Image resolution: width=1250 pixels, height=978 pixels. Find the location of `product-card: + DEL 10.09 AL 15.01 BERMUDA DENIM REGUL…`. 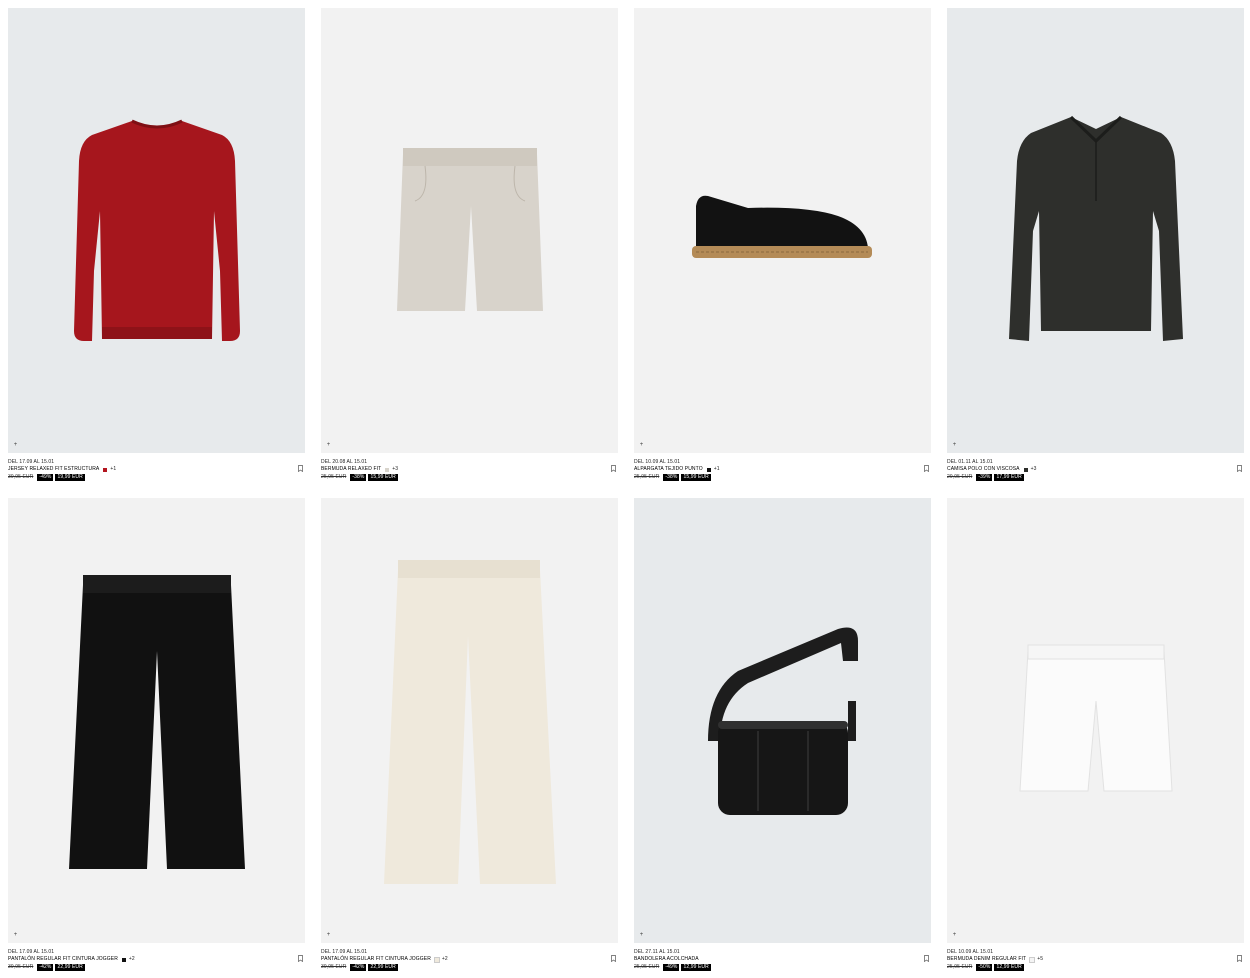

product-card: + DEL 10.09 AL 15.01 BERMUDA DENIM REGUL… is located at coordinates (1095, 735).